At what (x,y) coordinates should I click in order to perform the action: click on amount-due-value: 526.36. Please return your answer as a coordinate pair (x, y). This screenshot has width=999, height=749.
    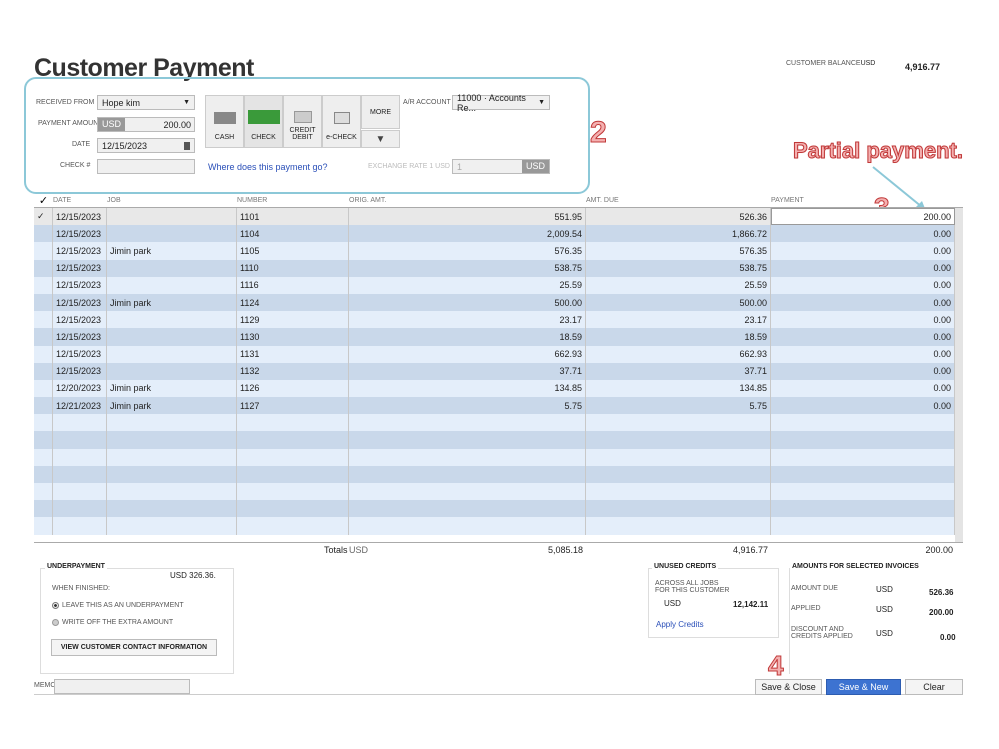
    Looking at the image, I should click on (941, 592).